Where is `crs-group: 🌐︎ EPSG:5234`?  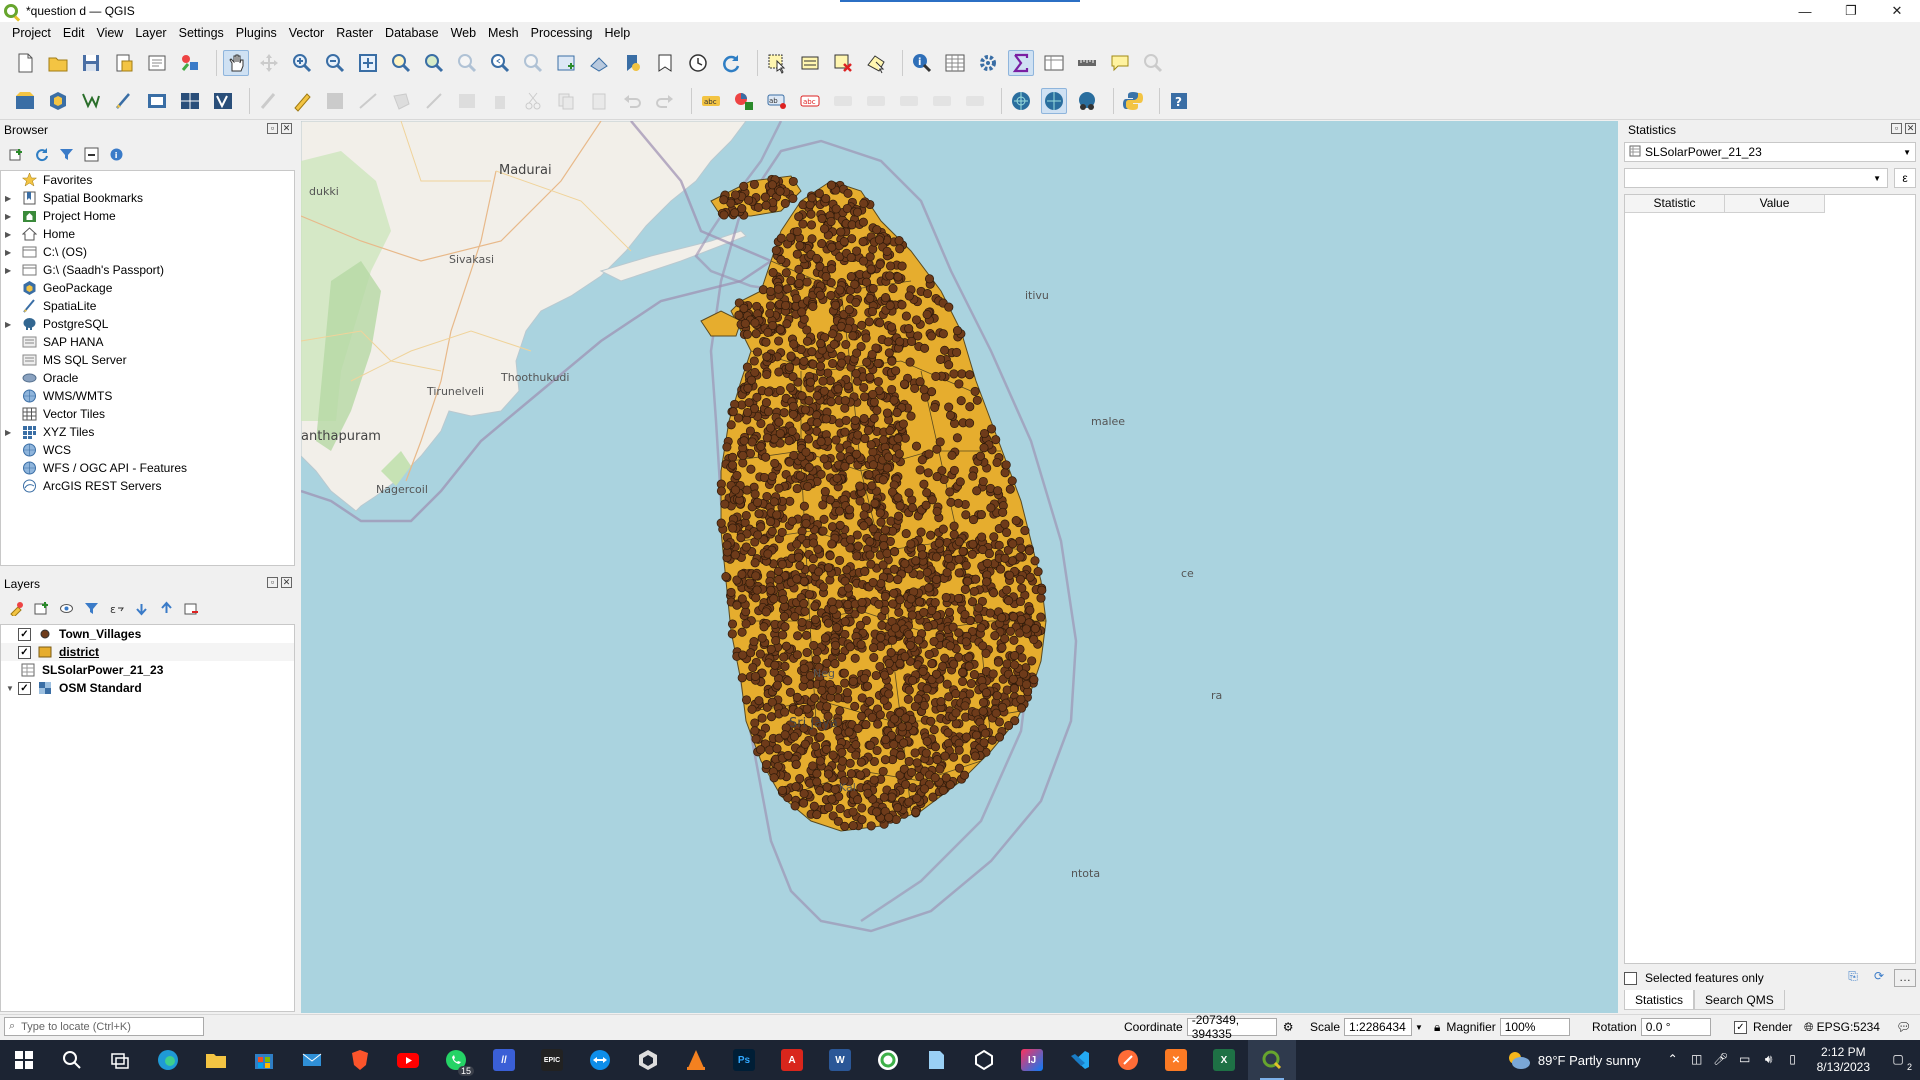 crs-group: 🌐︎ EPSG:5234 is located at coordinates (1842, 1027).